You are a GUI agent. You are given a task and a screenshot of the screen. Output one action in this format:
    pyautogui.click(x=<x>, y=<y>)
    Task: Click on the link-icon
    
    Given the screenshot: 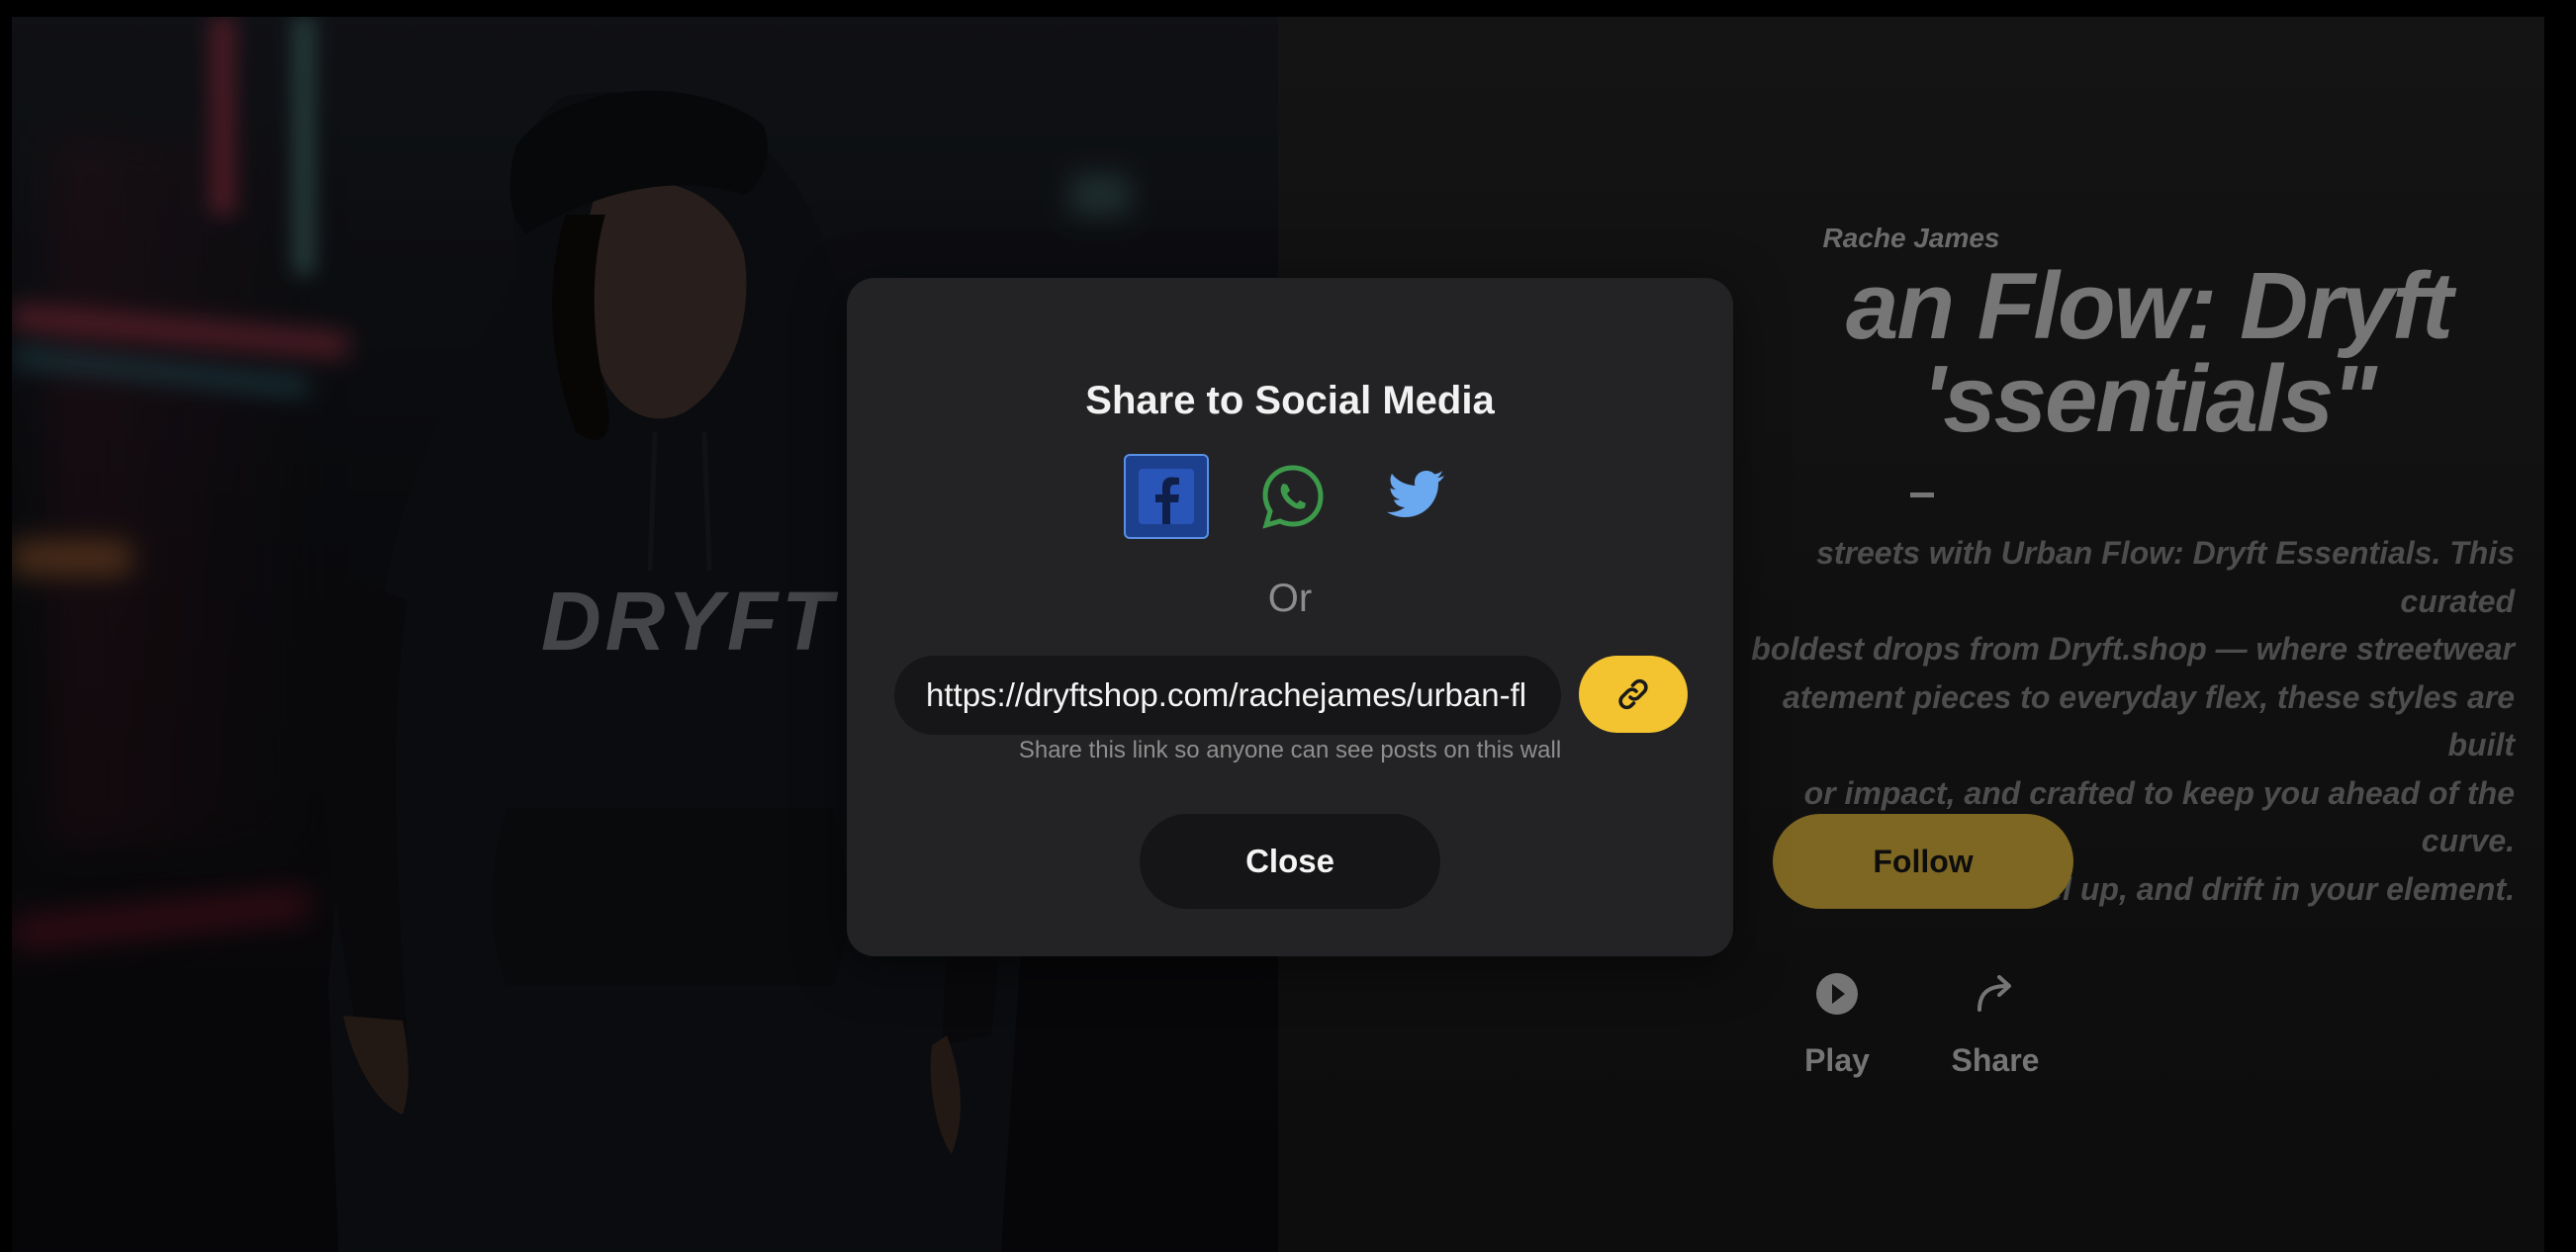 What is the action you would take?
    pyautogui.click(x=1633, y=694)
    